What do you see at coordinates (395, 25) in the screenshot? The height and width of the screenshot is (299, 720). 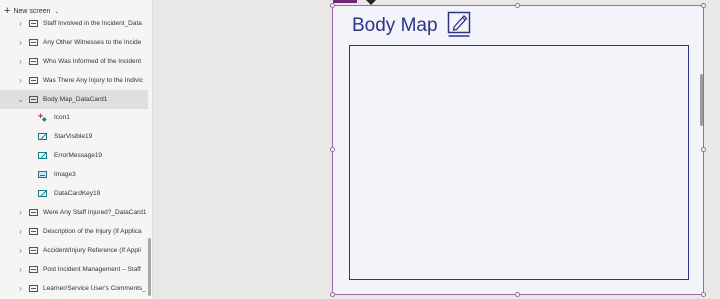 I see `body-map-title: Body Map` at bounding box center [395, 25].